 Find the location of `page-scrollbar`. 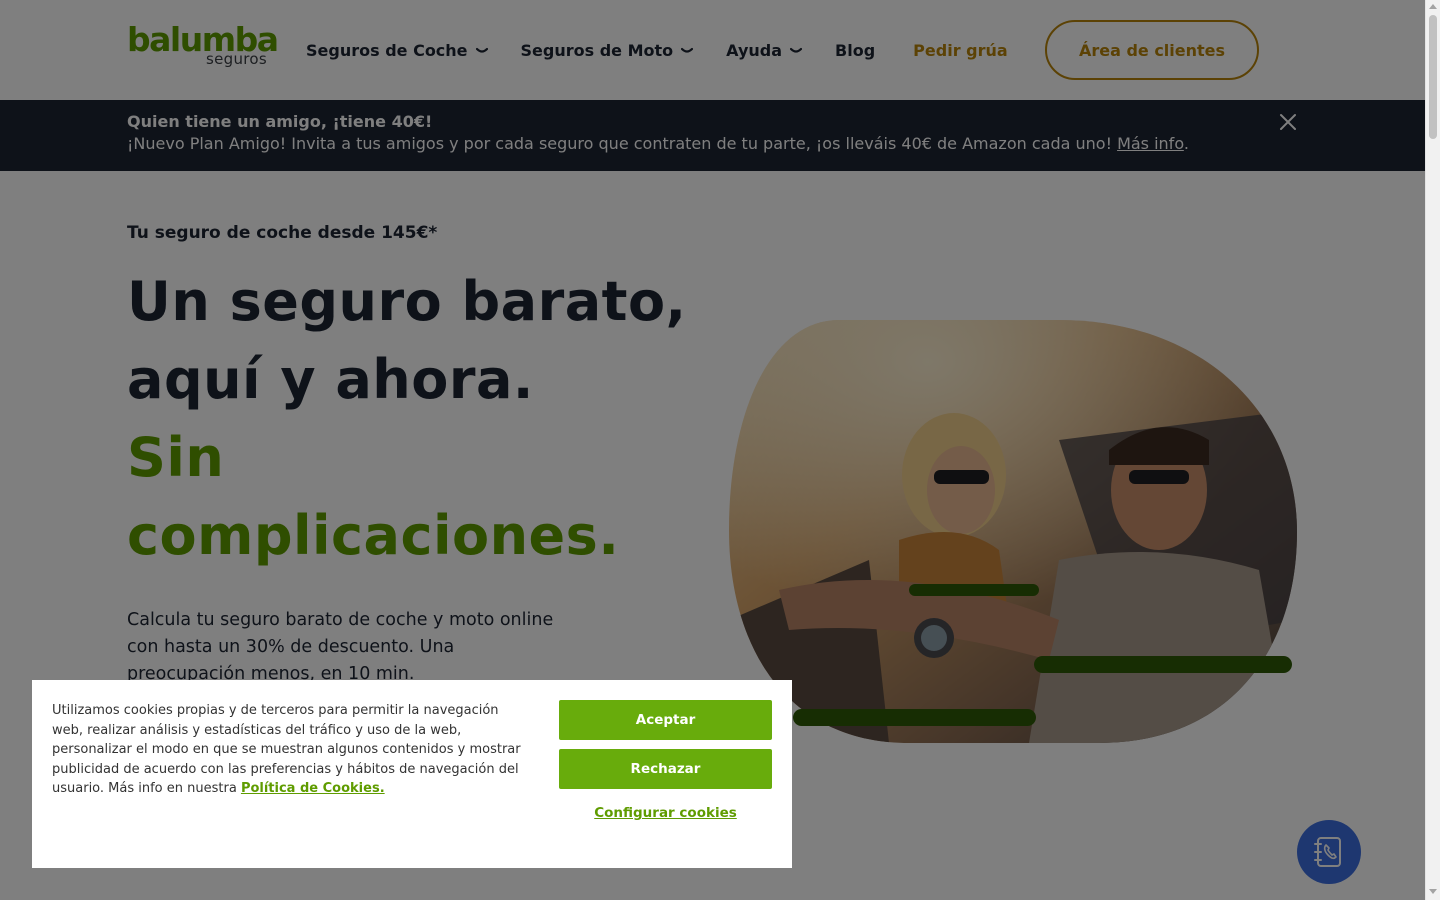

page-scrollbar is located at coordinates (1432, 450).